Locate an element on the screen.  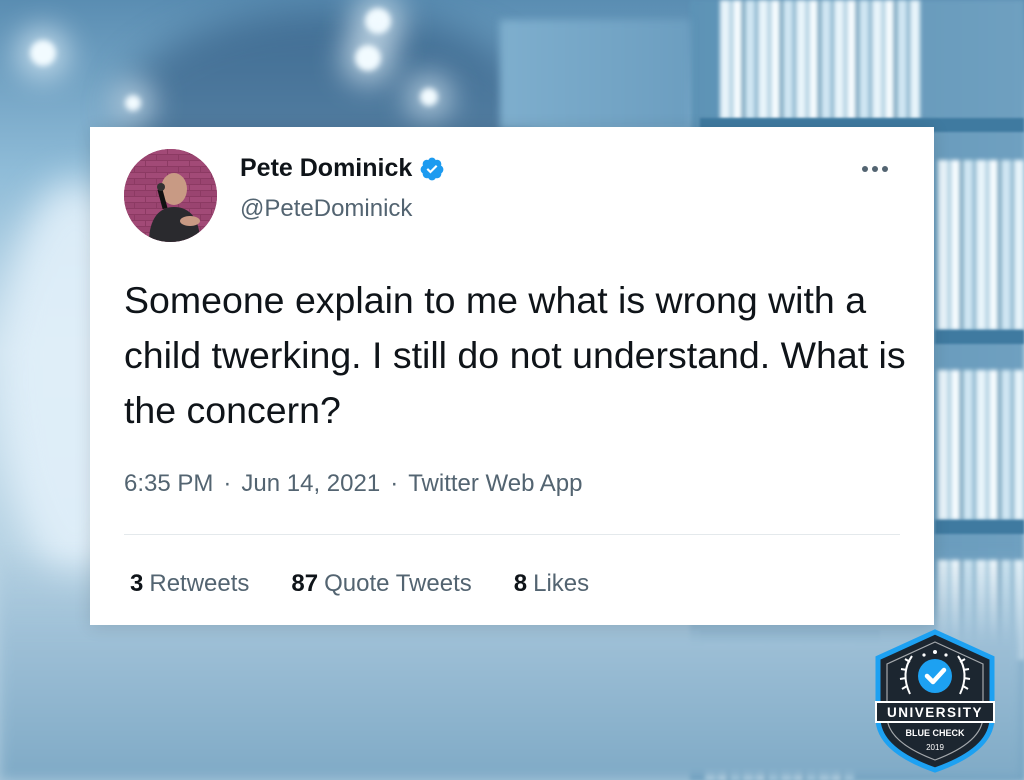
retweets-count: 3 is located at coordinates (137, 583).